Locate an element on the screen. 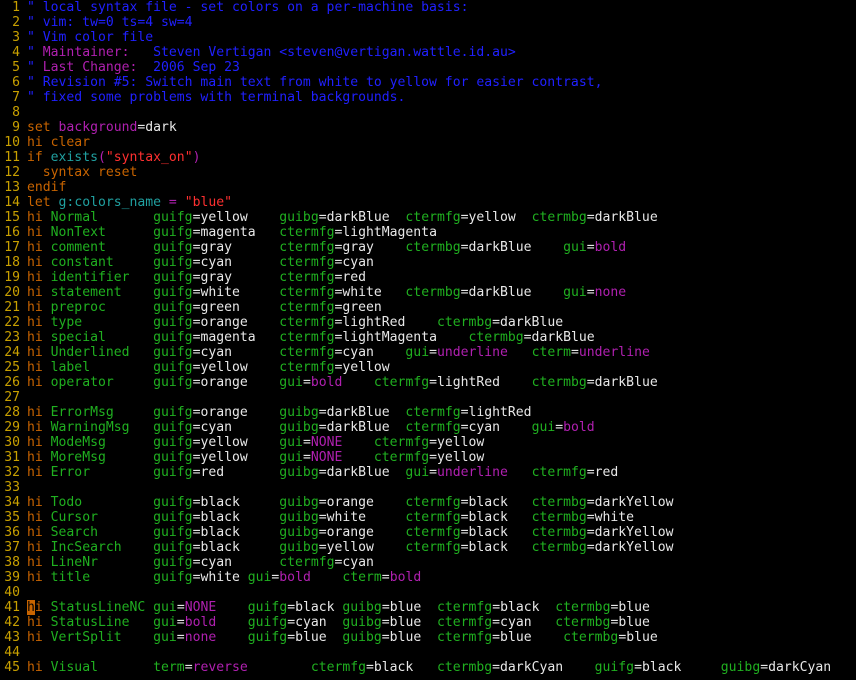 Image resolution: width=856 pixels, height=680 pixels. code-line: 27 is located at coordinates (428, 397).